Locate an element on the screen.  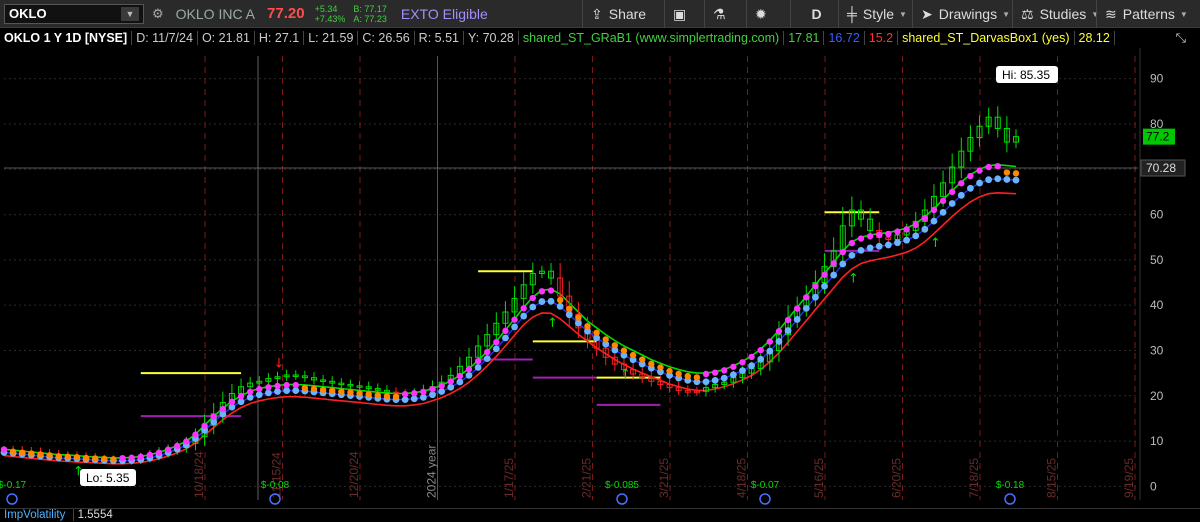
bid: B: 77.17 is located at coordinates (370, 8).